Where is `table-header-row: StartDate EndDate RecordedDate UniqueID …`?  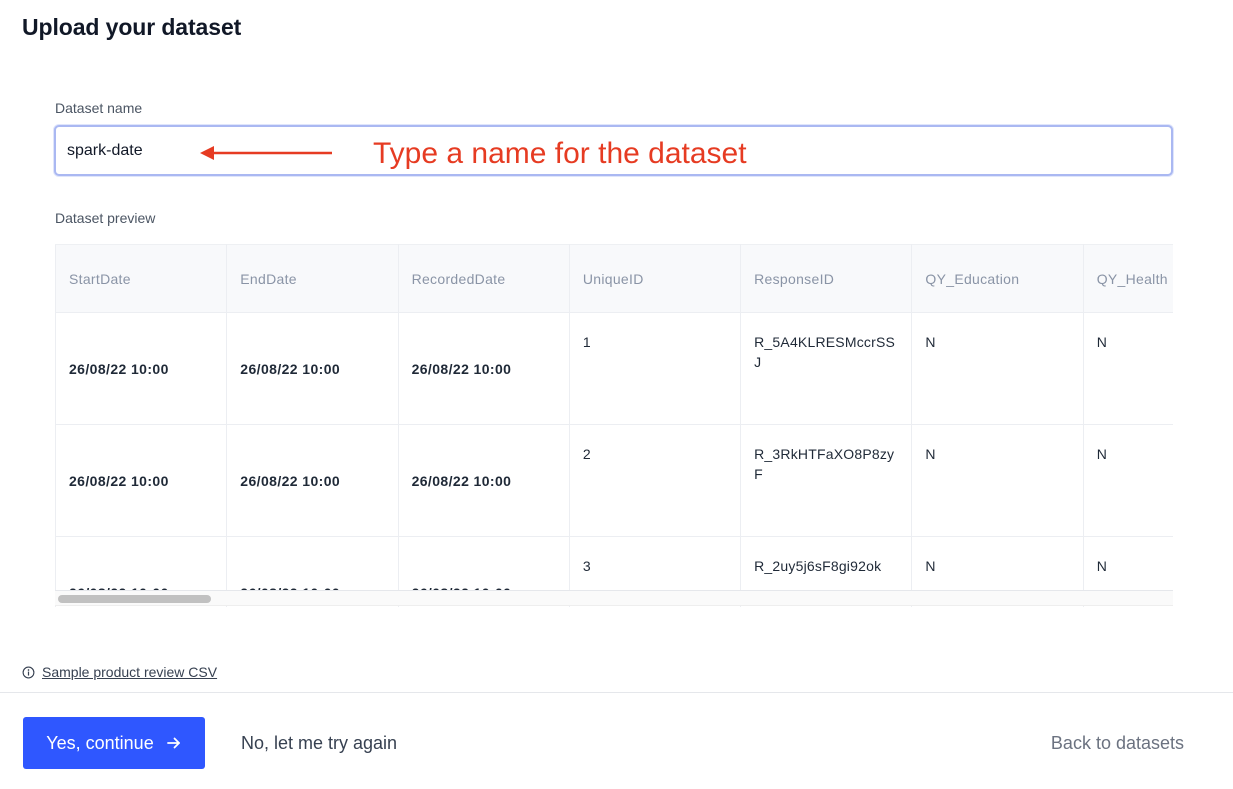 table-header-row: StartDate EndDate RecordedDate UniqueID … is located at coordinates (614, 278).